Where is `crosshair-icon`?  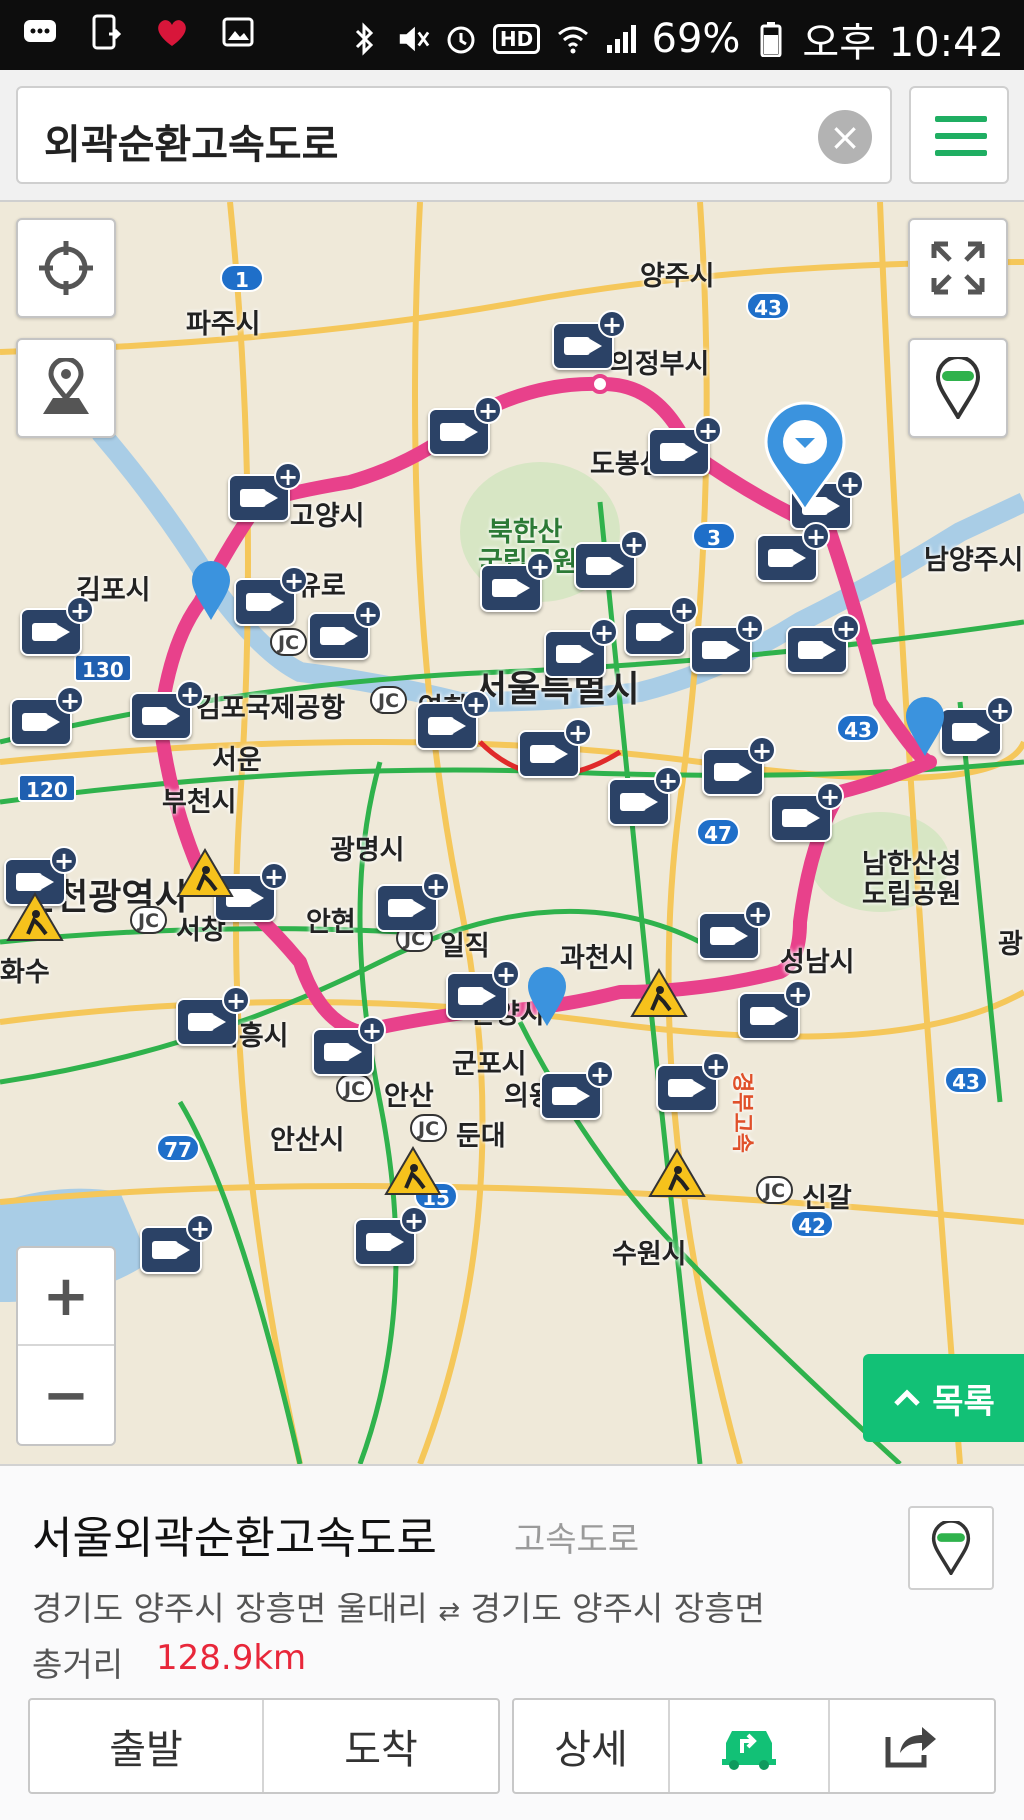 crosshair-icon is located at coordinates (66, 268).